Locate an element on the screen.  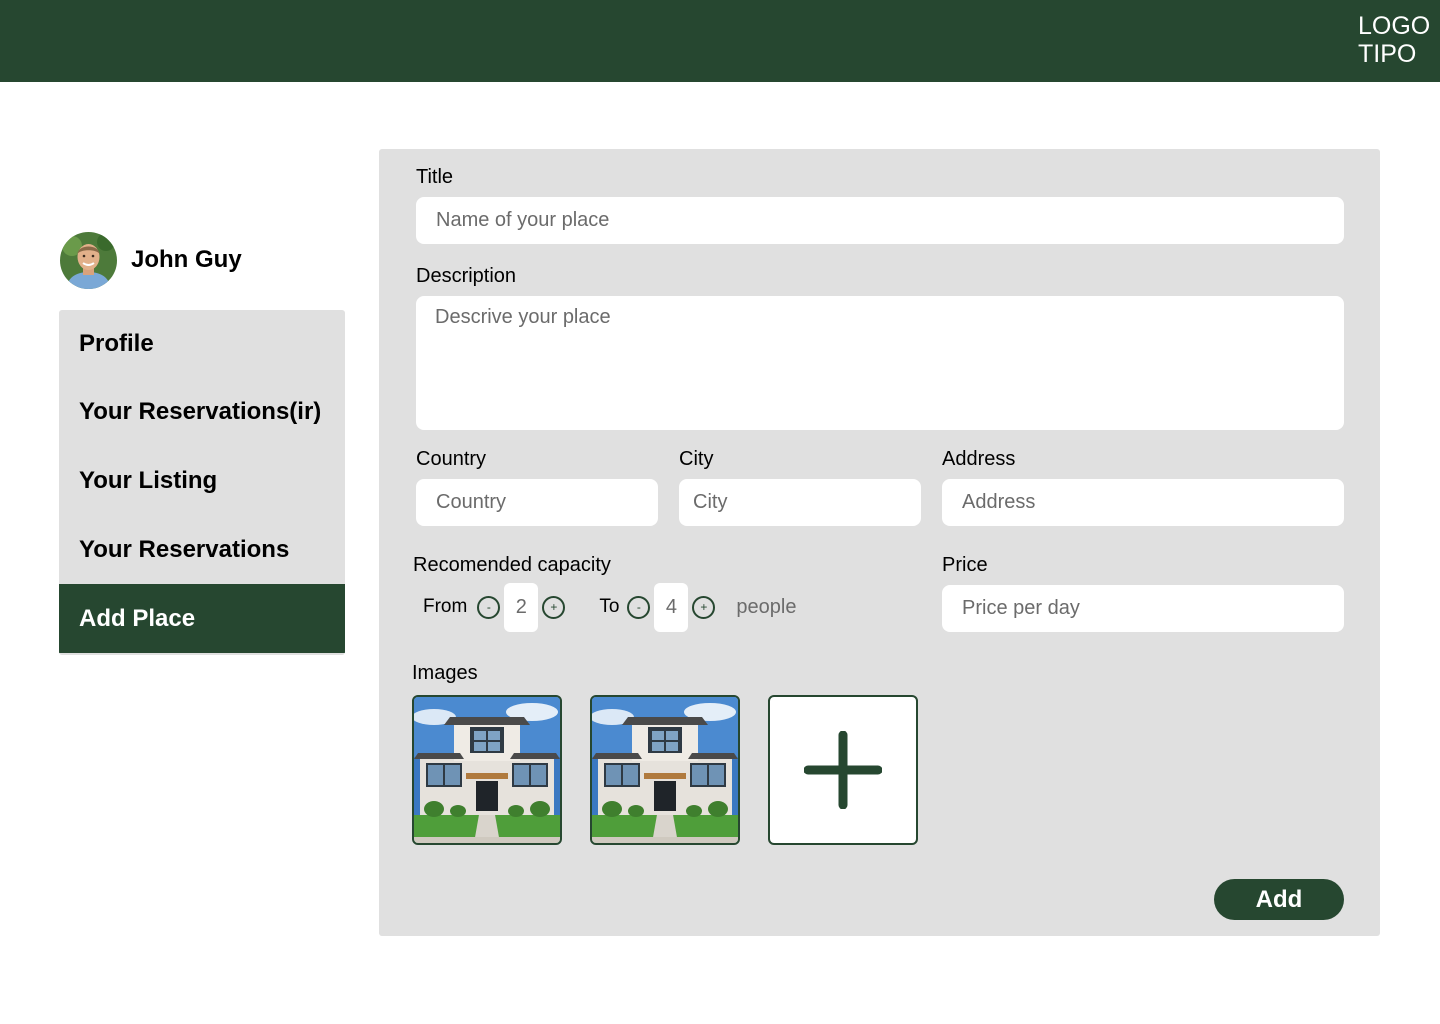
capacity-controls: From - 2 + To - 4 + people is located at coordinates (609, 607).